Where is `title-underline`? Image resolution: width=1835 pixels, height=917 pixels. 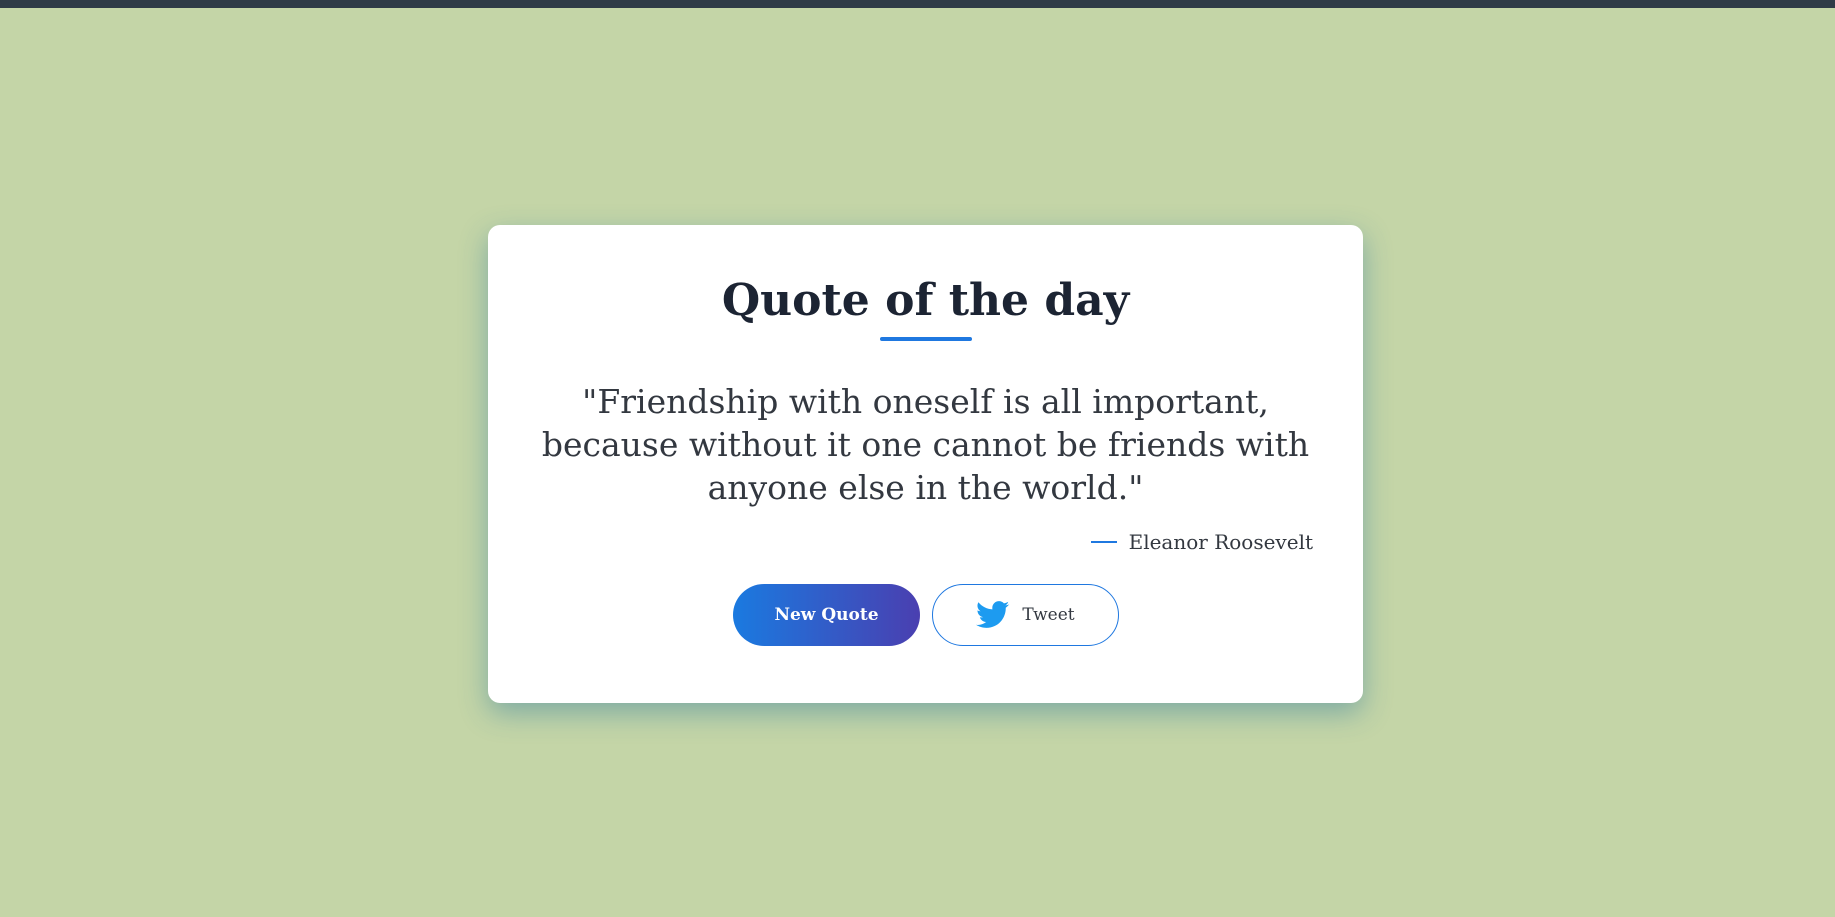
title-underline is located at coordinates (926, 339).